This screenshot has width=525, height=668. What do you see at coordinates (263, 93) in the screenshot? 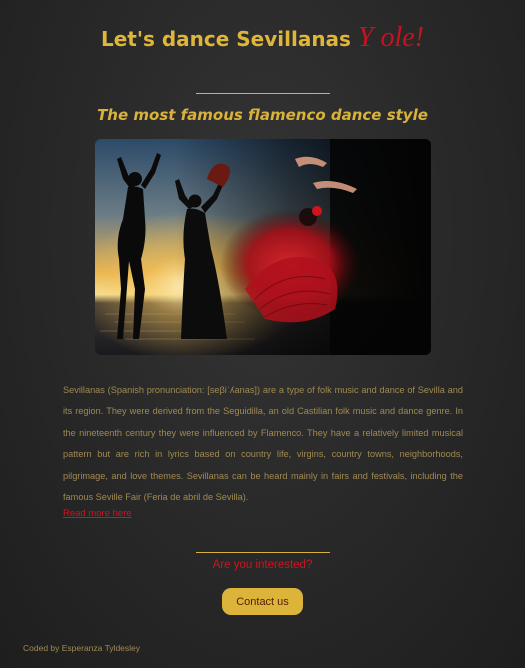
I see `top-divider` at bounding box center [263, 93].